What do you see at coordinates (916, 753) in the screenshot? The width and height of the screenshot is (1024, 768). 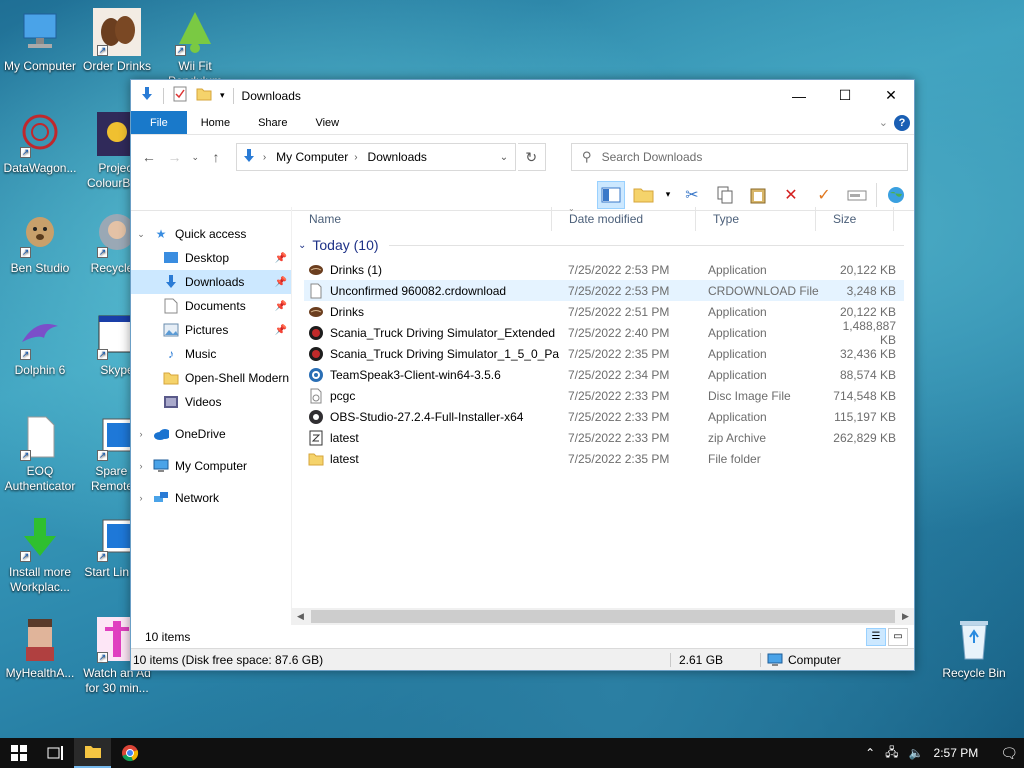 I see `volume-icon: 🔈` at bounding box center [916, 753].